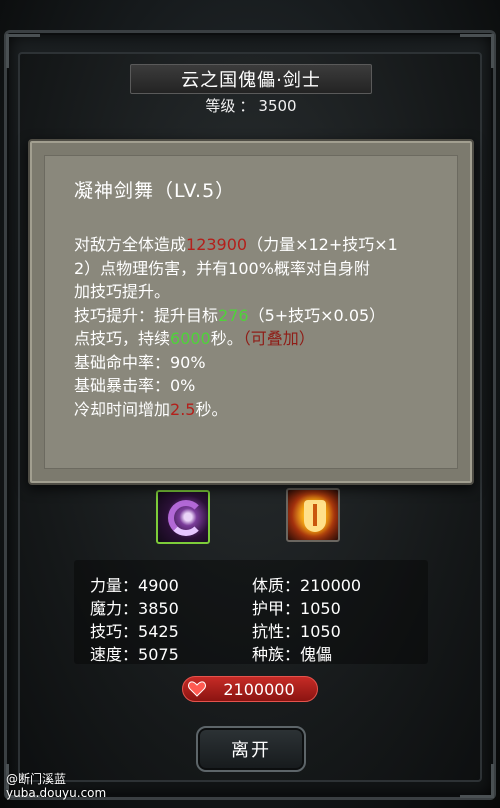 Image resolution: width=500 pixels, height=808 pixels. I want to click on golden-shield-icon, so click(315, 516).